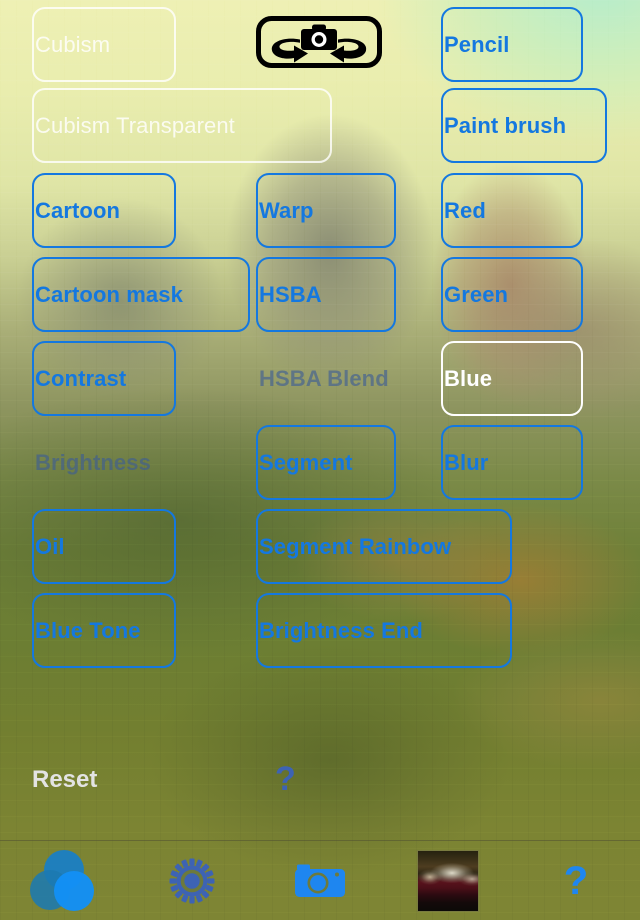  I want to click on filter-button-paint-brush: Paint brush, so click(524, 125).